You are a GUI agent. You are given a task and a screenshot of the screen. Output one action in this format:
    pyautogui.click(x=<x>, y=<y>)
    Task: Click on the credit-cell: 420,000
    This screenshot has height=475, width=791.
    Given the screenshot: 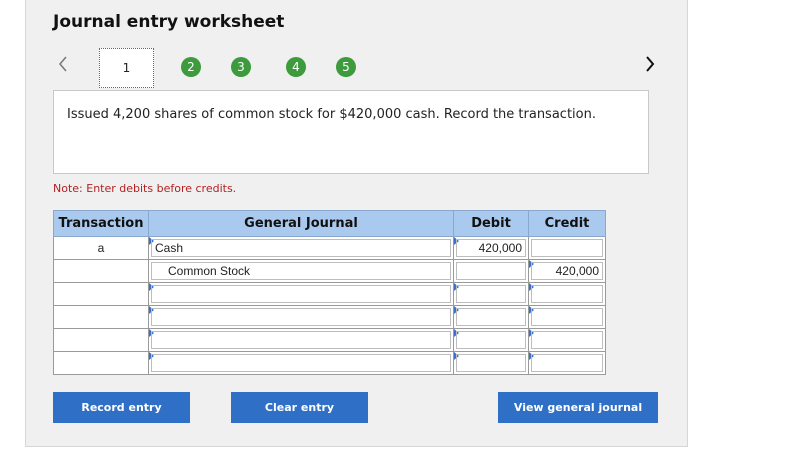 What is the action you would take?
    pyautogui.click(x=567, y=271)
    